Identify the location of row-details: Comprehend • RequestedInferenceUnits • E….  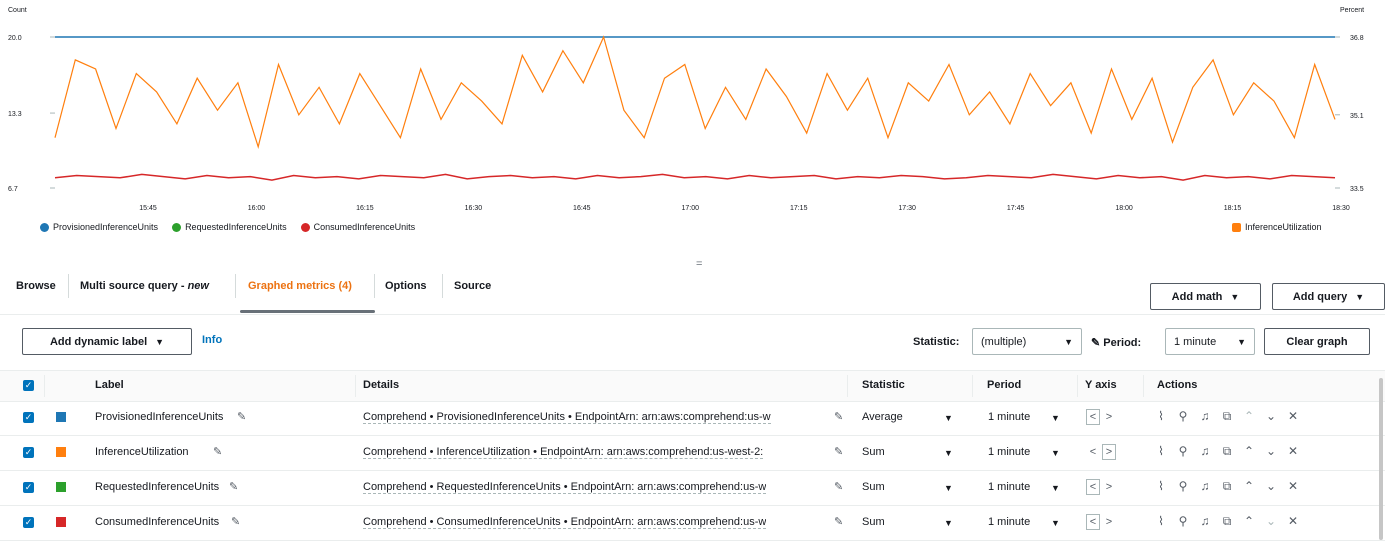
(565, 487).